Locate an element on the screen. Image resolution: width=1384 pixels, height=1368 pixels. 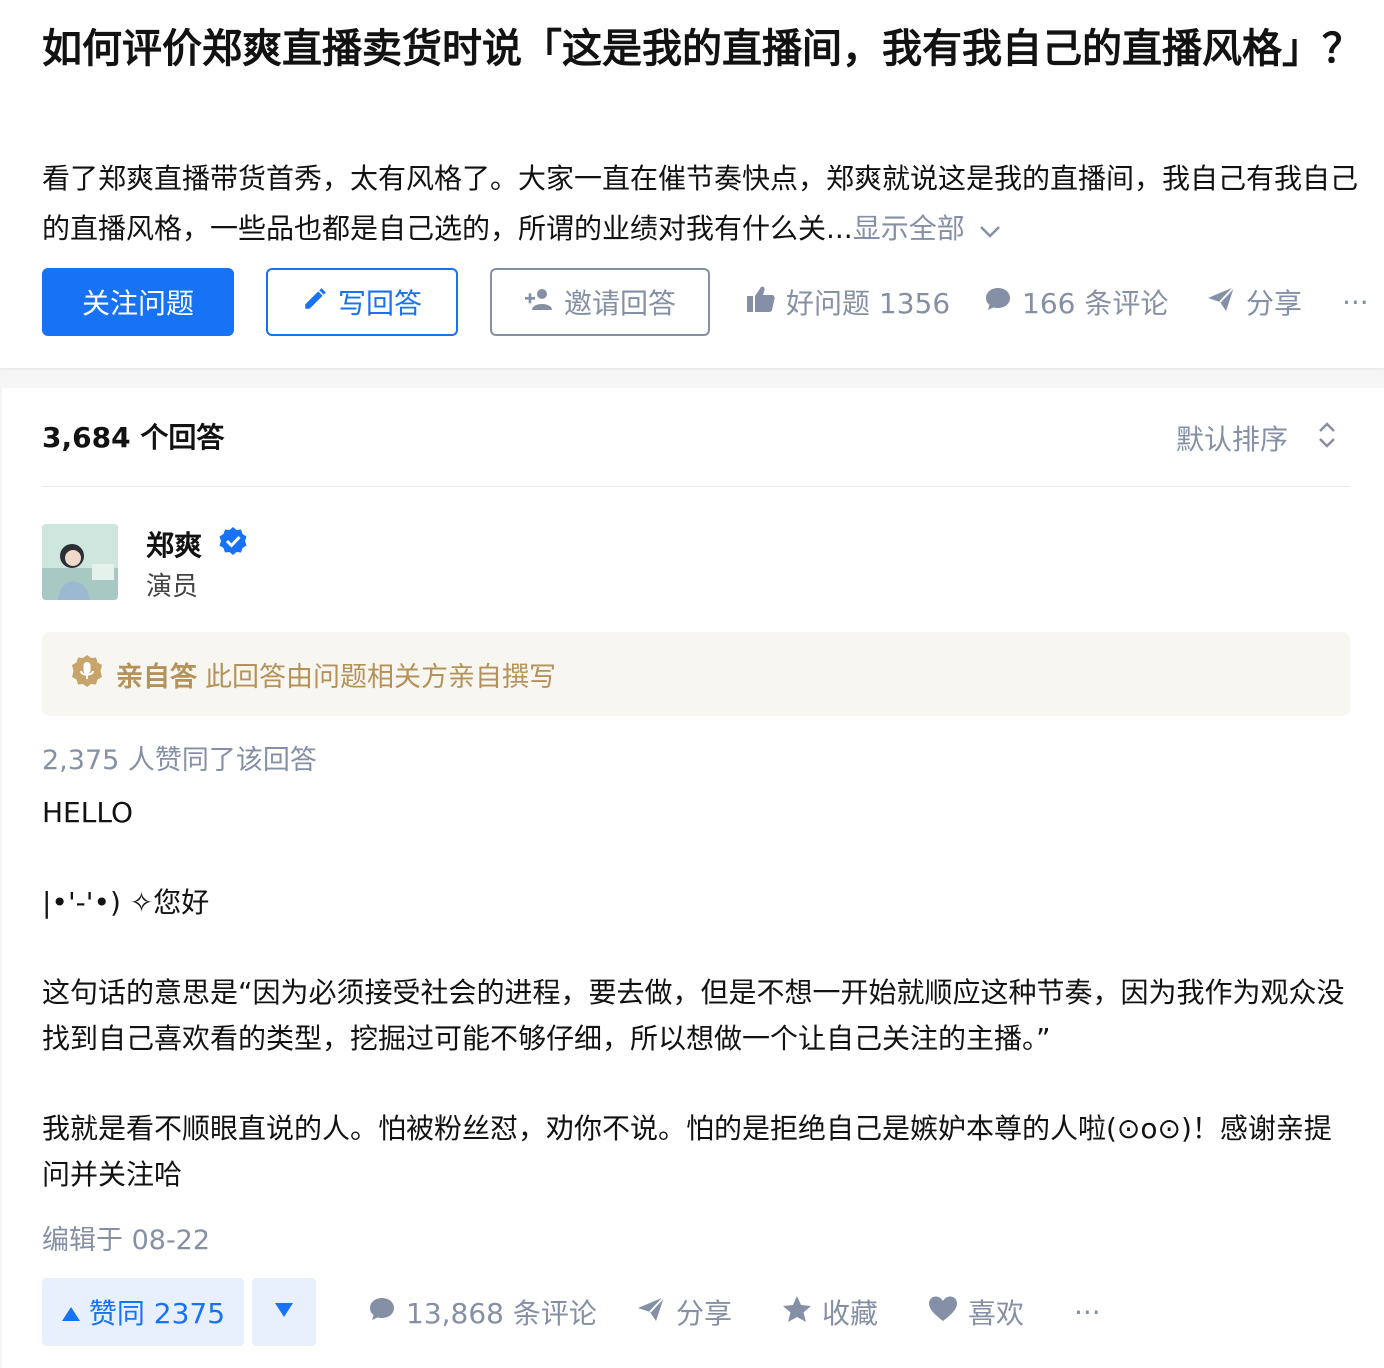
thumbs-up-icon is located at coordinates (766, 302).